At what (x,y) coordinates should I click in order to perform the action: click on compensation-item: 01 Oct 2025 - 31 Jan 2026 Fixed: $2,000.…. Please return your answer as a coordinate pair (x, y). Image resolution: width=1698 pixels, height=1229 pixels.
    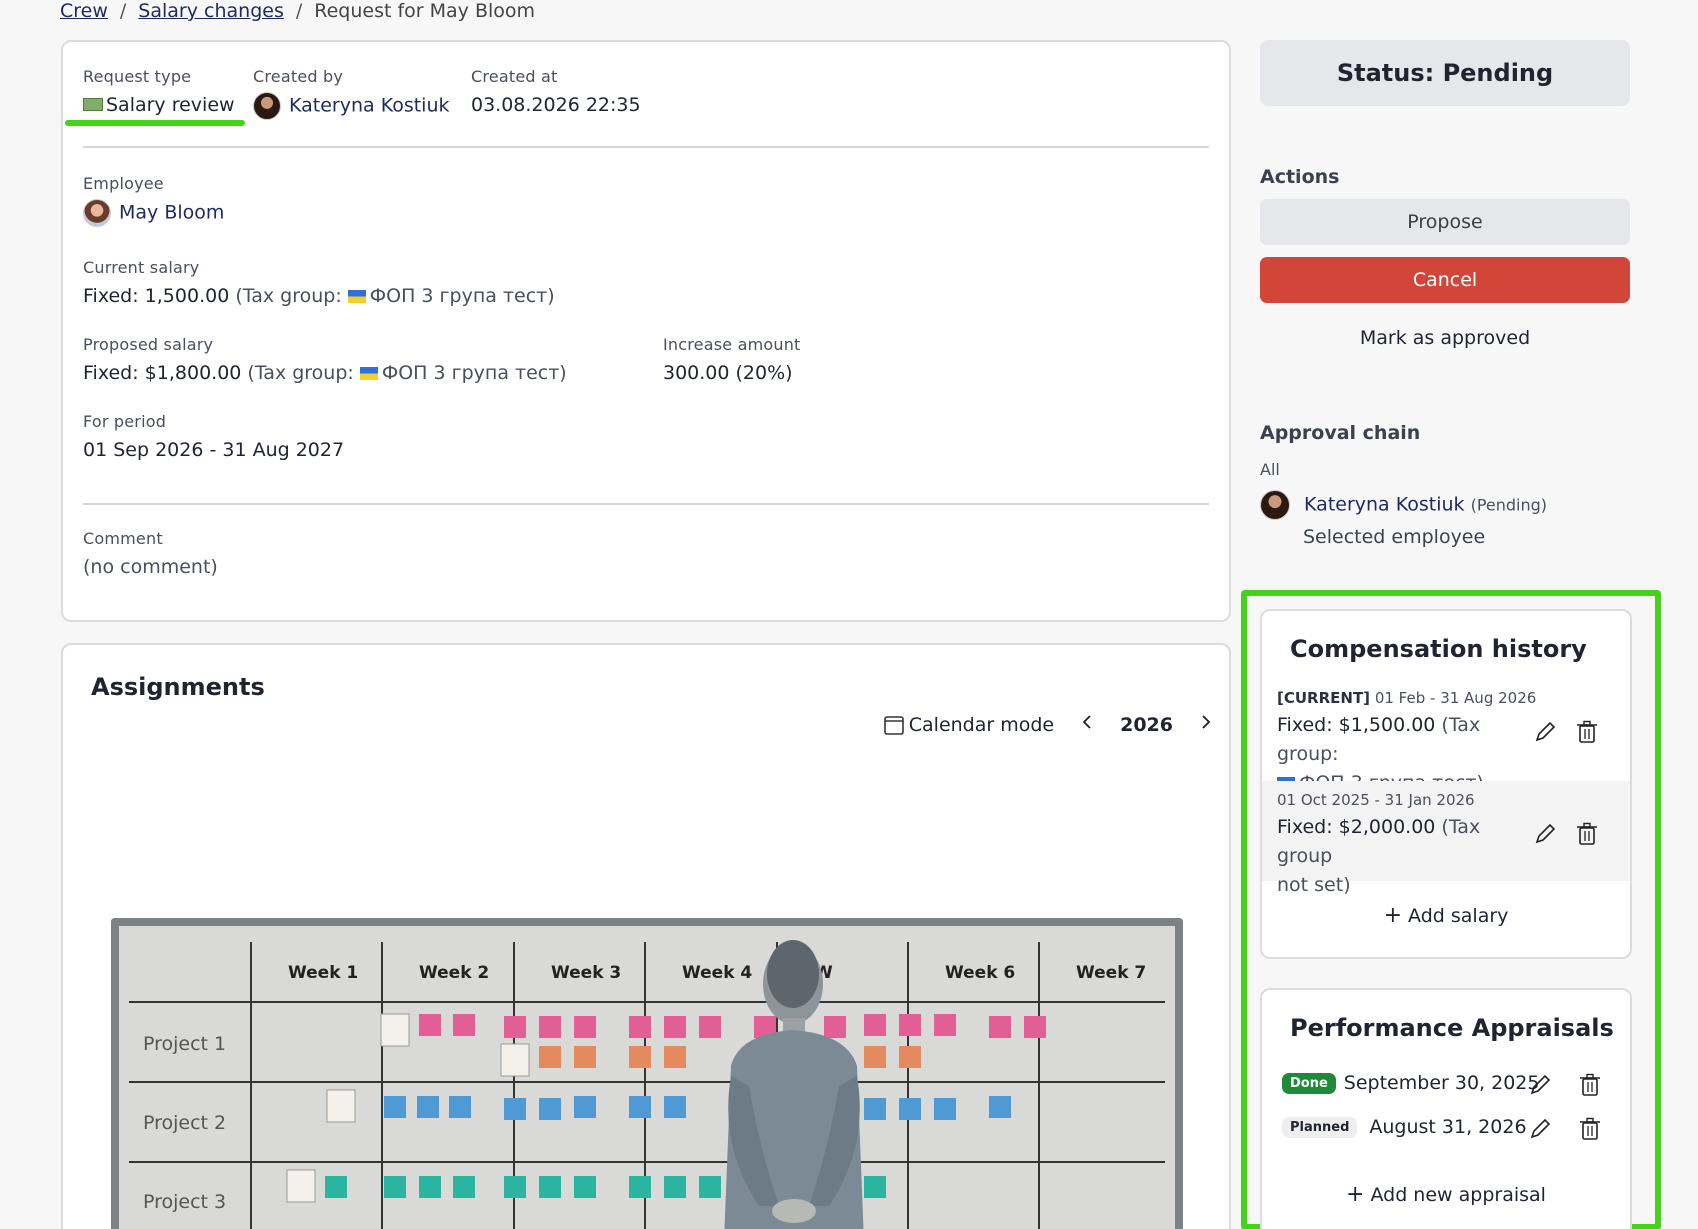
    Looking at the image, I should click on (1446, 838).